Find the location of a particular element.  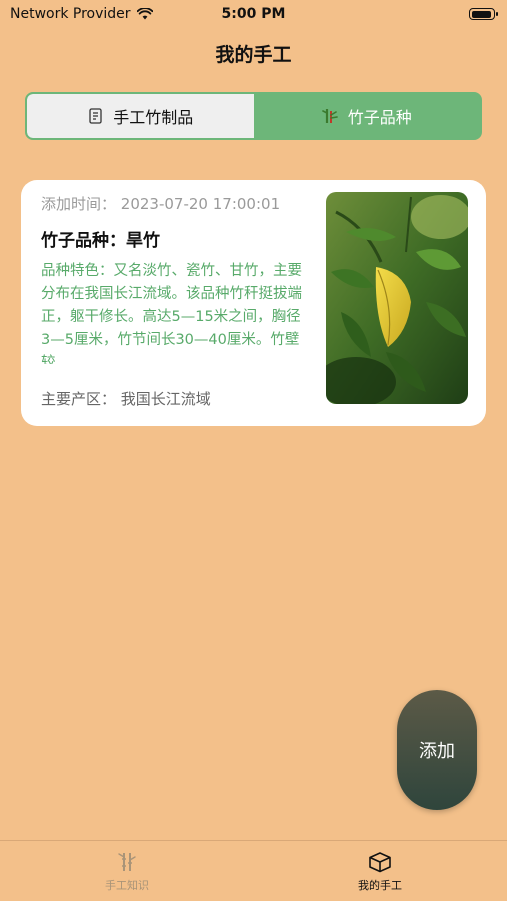

variety-name-label: 竹子品种： is located at coordinates (83, 241).